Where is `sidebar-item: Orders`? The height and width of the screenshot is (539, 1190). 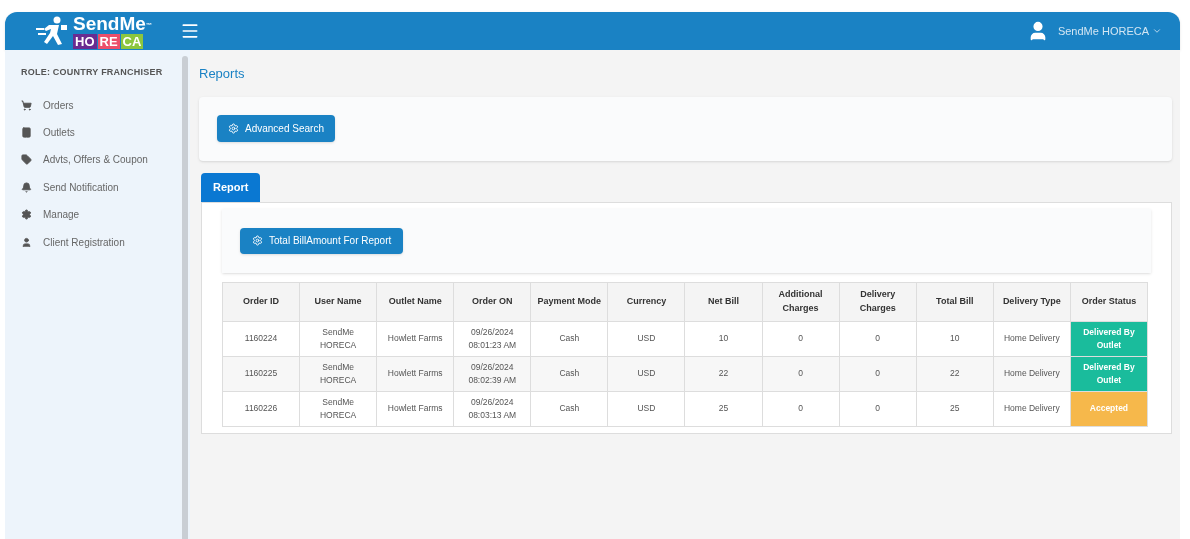 sidebar-item: Orders is located at coordinates (101, 105).